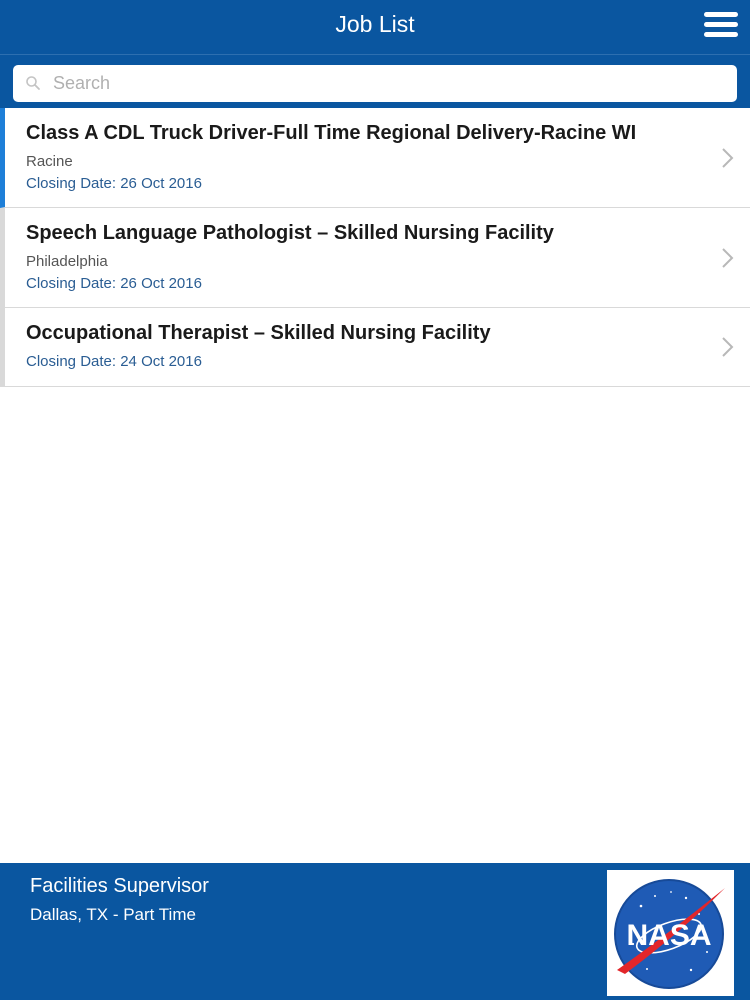 The image size is (750, 1000). Describe the element at coordinates (388, 83) in the screenshot. I see `search-input` at that location.